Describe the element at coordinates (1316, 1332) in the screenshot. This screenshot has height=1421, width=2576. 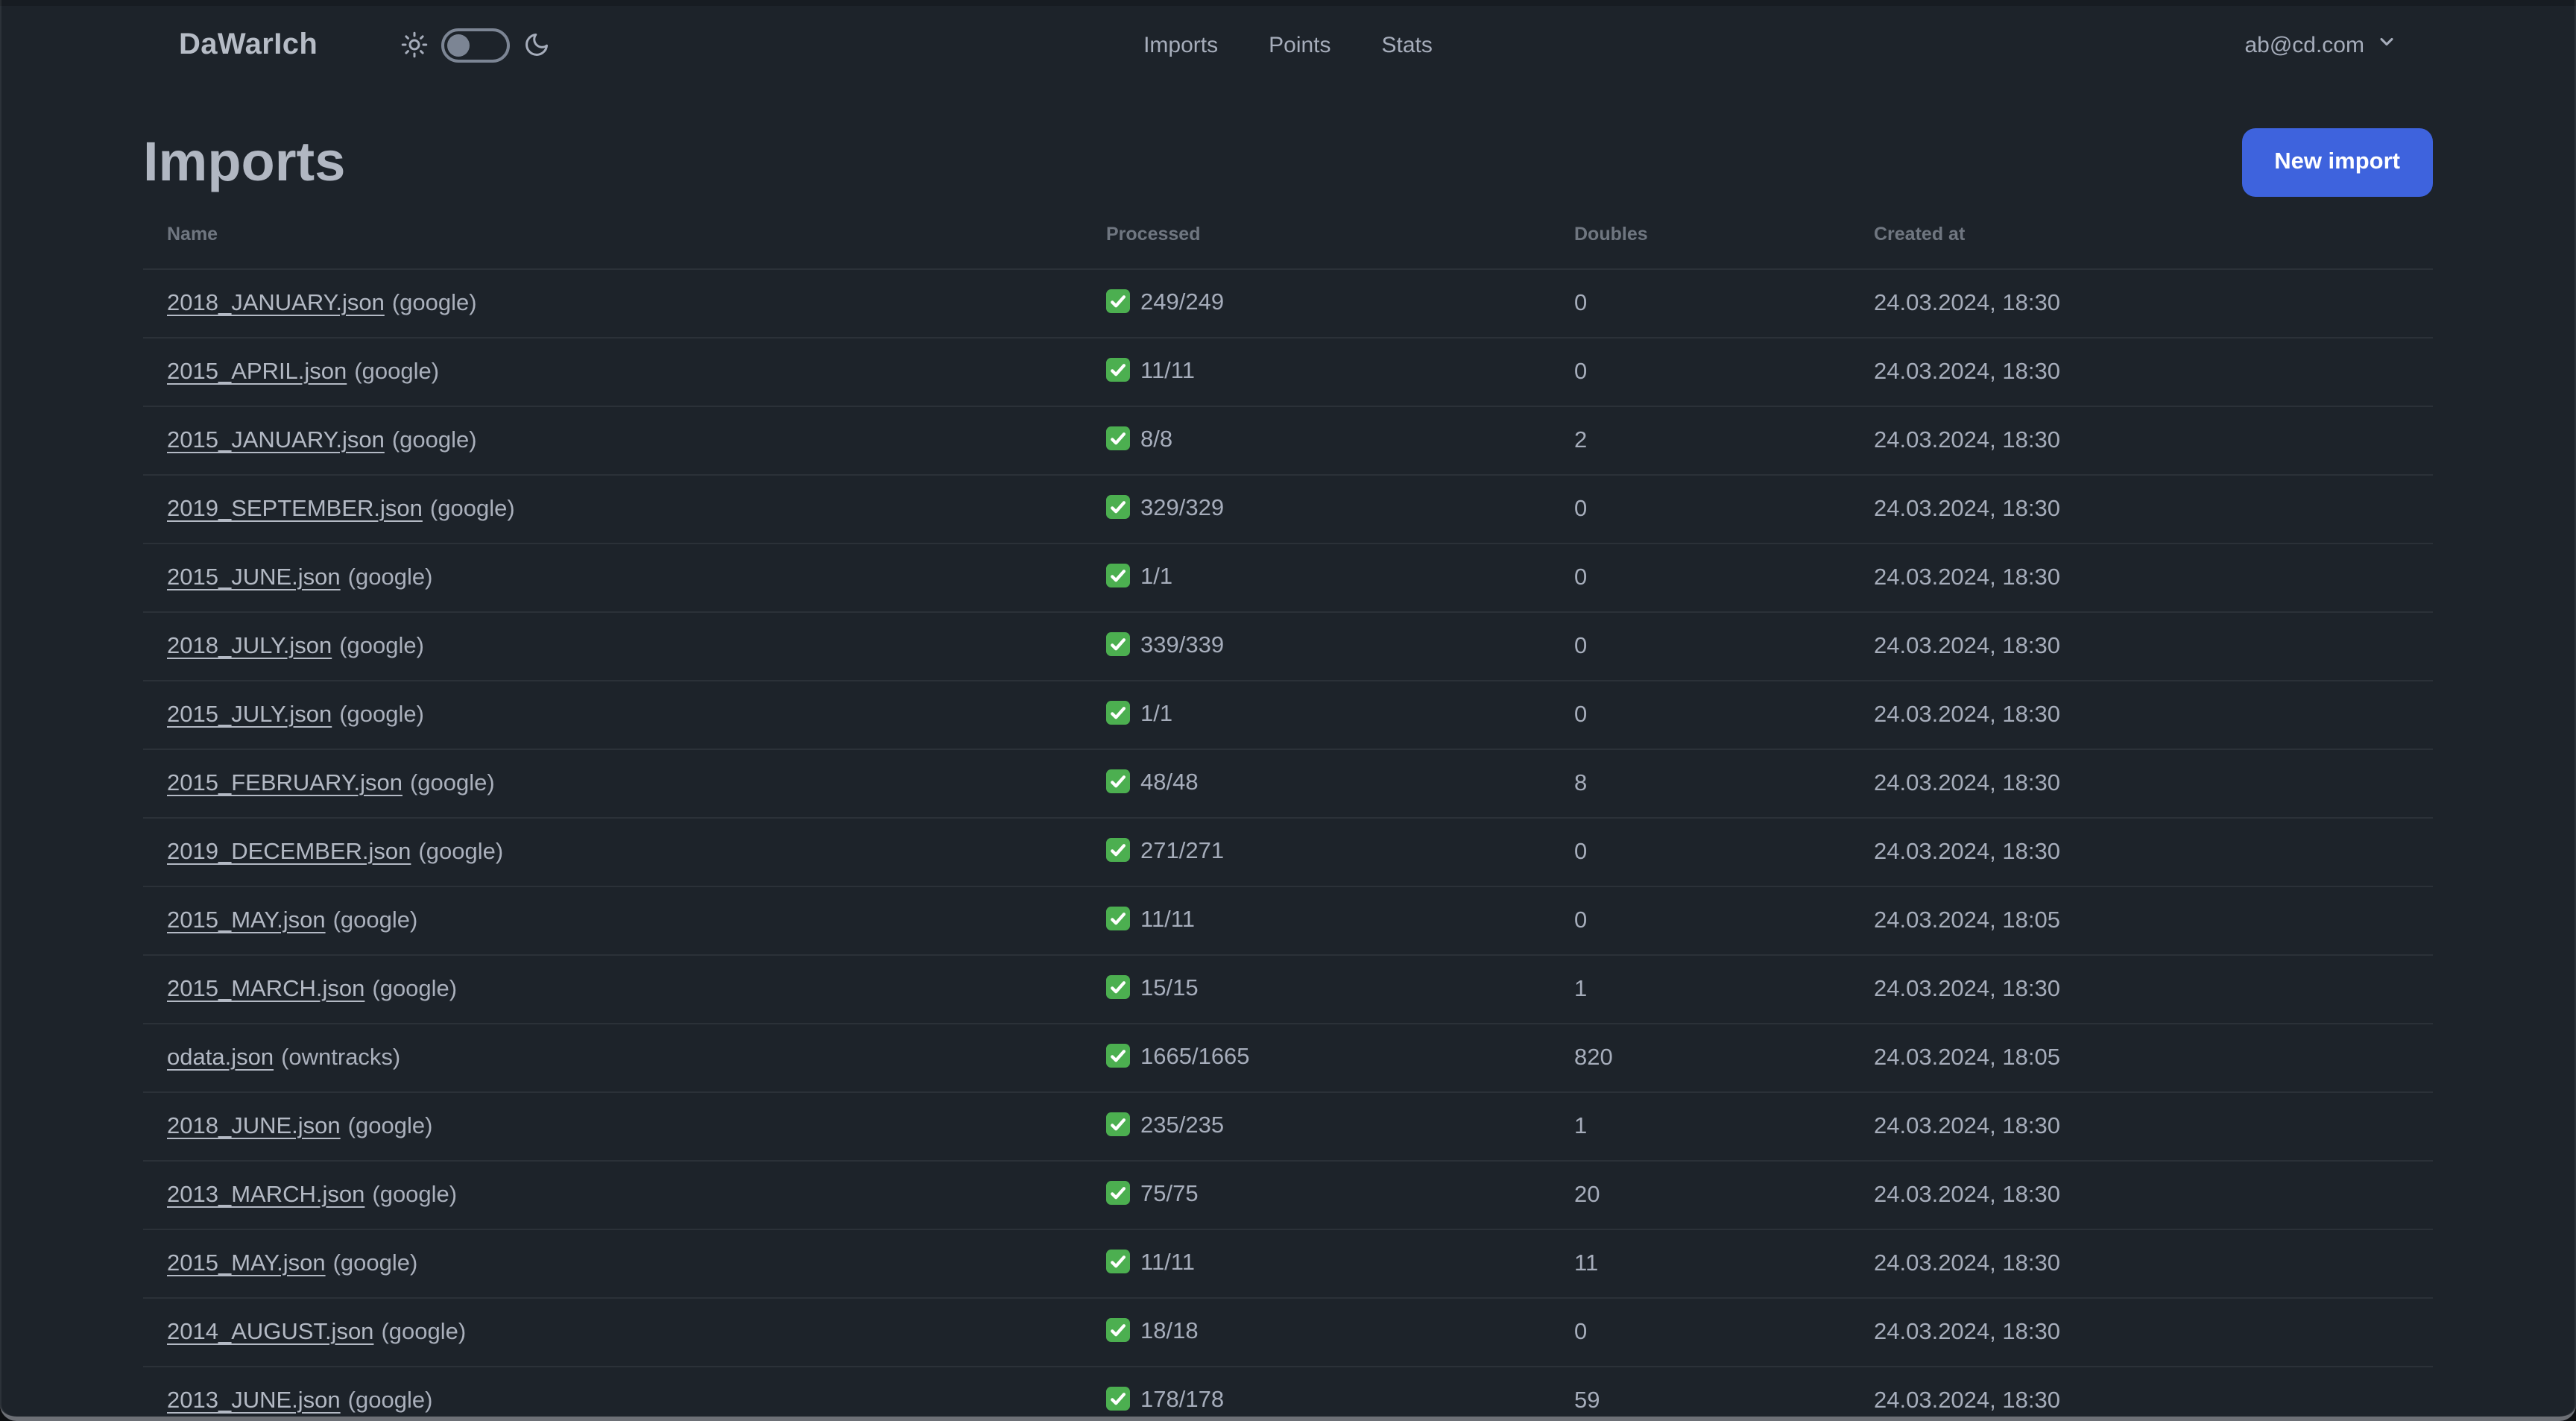
I see `import-processed-cell: 18/18` at that location.